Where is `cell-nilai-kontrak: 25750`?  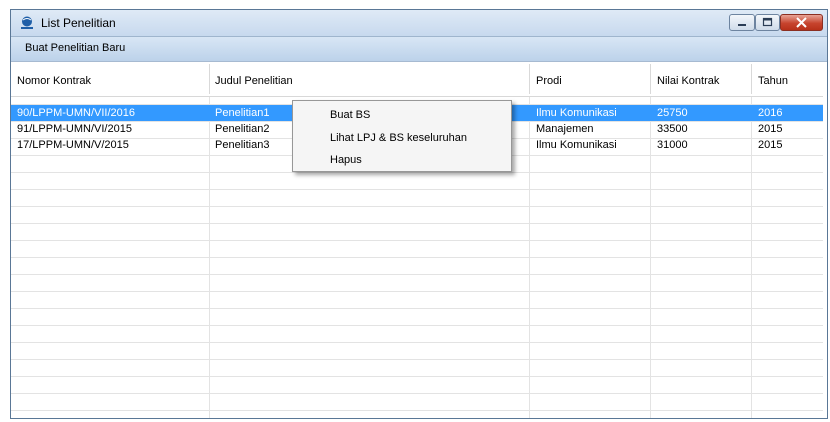 cell-nilai-kontrak: 25750 is located at coordinates (672, 113).